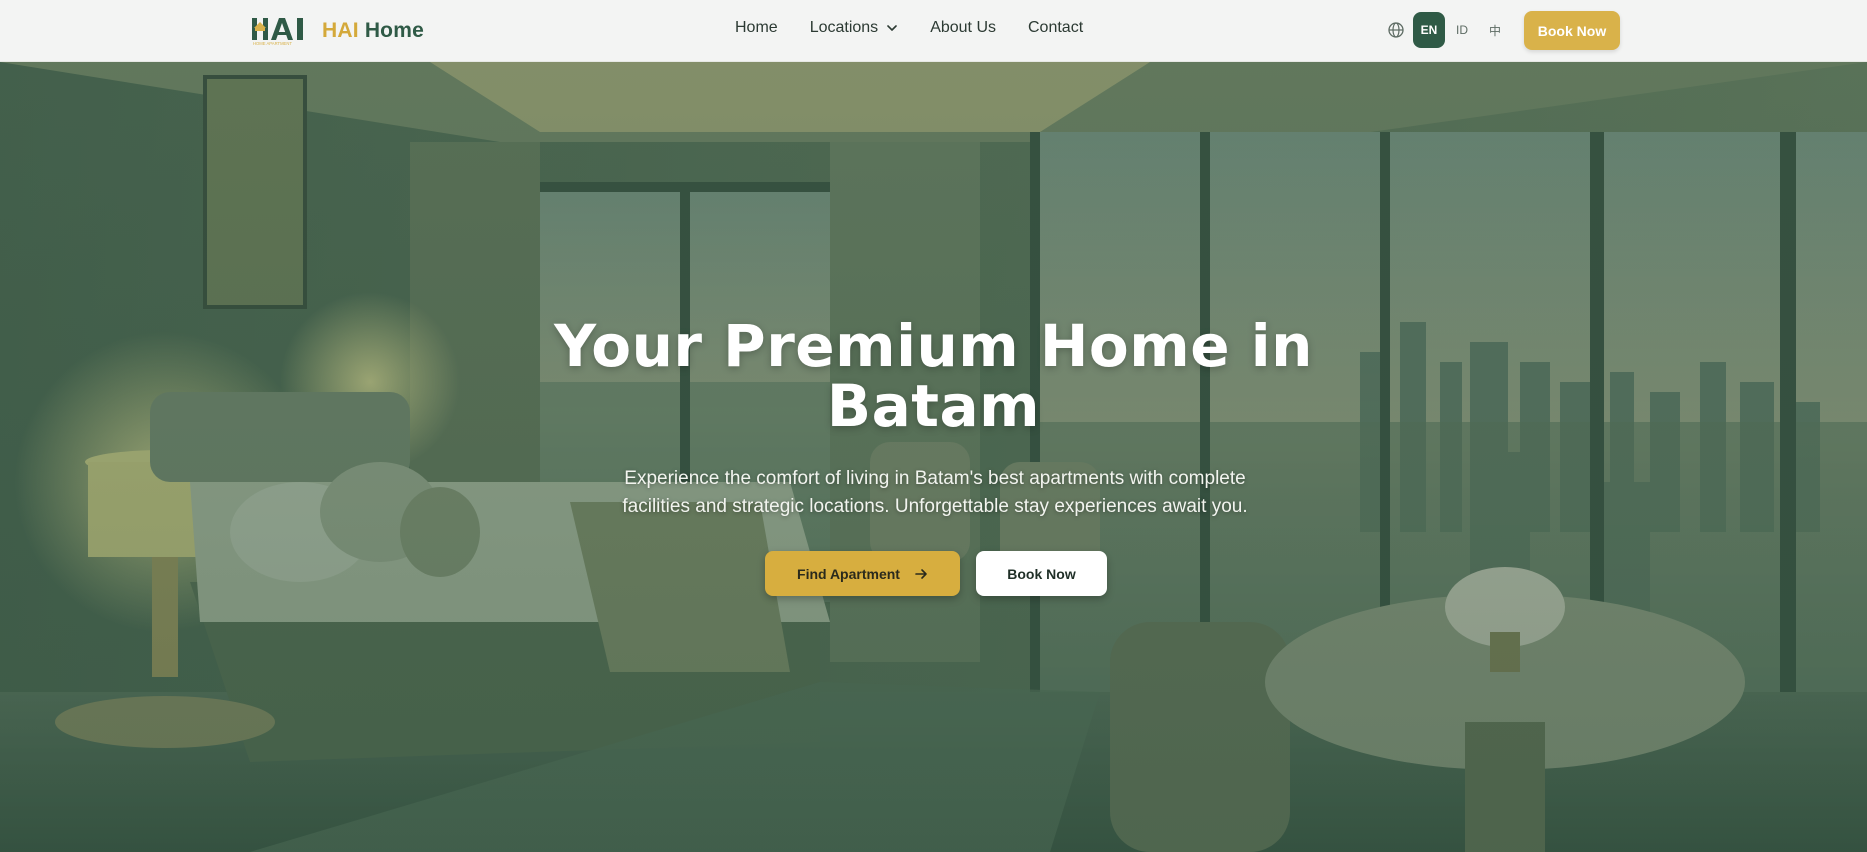 This screenshot has height=852, width=1867. I want to click on find-apartment-label: Find Apartment, so click(848, 573).